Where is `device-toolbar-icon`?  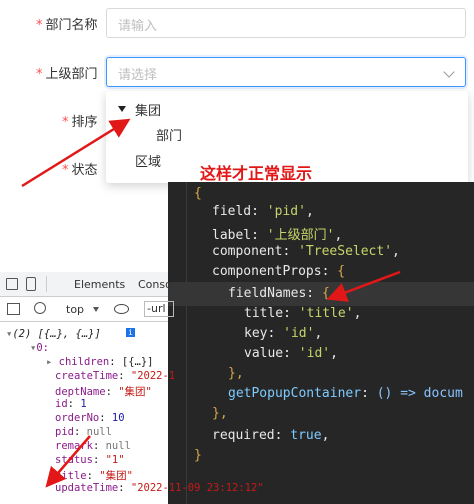 device-toolbar-icon is located at coordinates (31, 284).